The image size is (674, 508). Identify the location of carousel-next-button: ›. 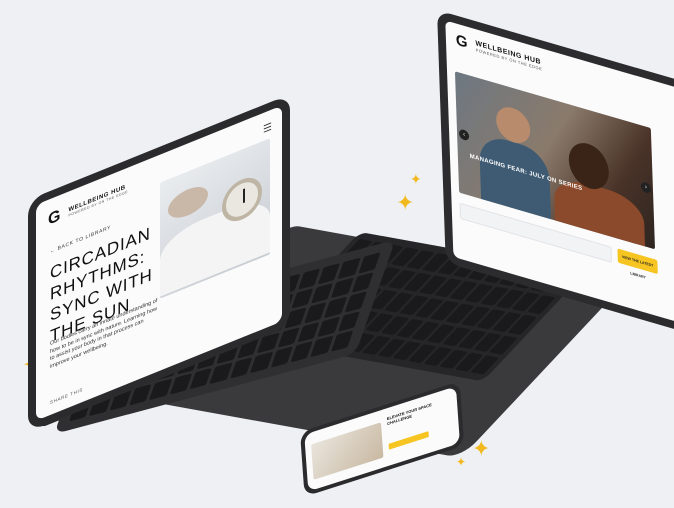
(646, 188).